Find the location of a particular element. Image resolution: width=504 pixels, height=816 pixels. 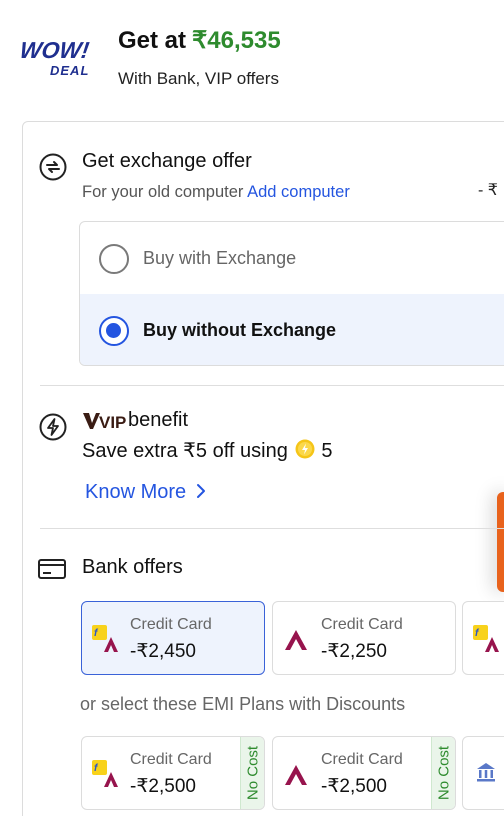

get-at-line: Get at ₹46,535 is located at coordinates (199, 40).